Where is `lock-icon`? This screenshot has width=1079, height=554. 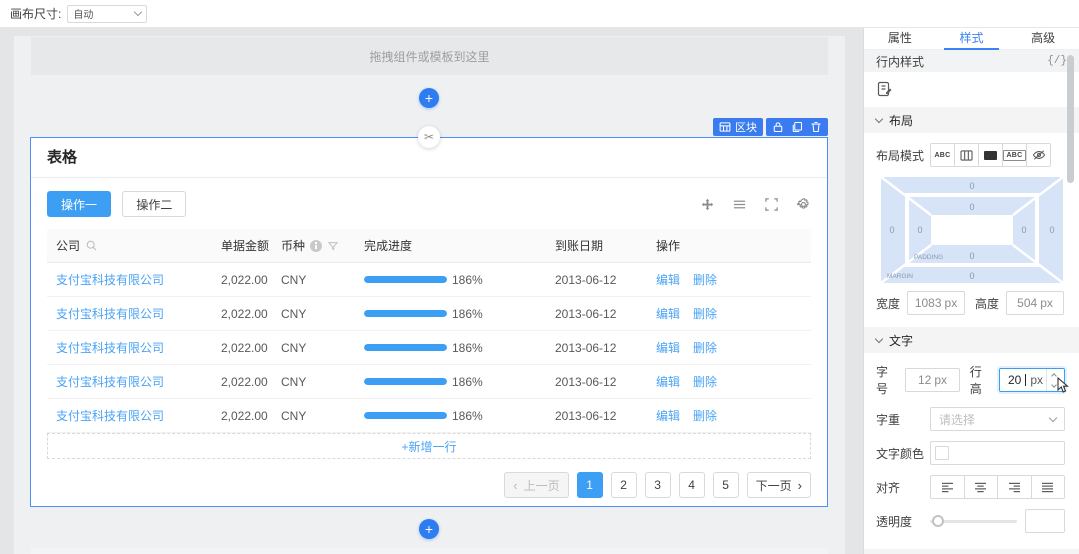 lock-icon is located at coordinates (778, 127).